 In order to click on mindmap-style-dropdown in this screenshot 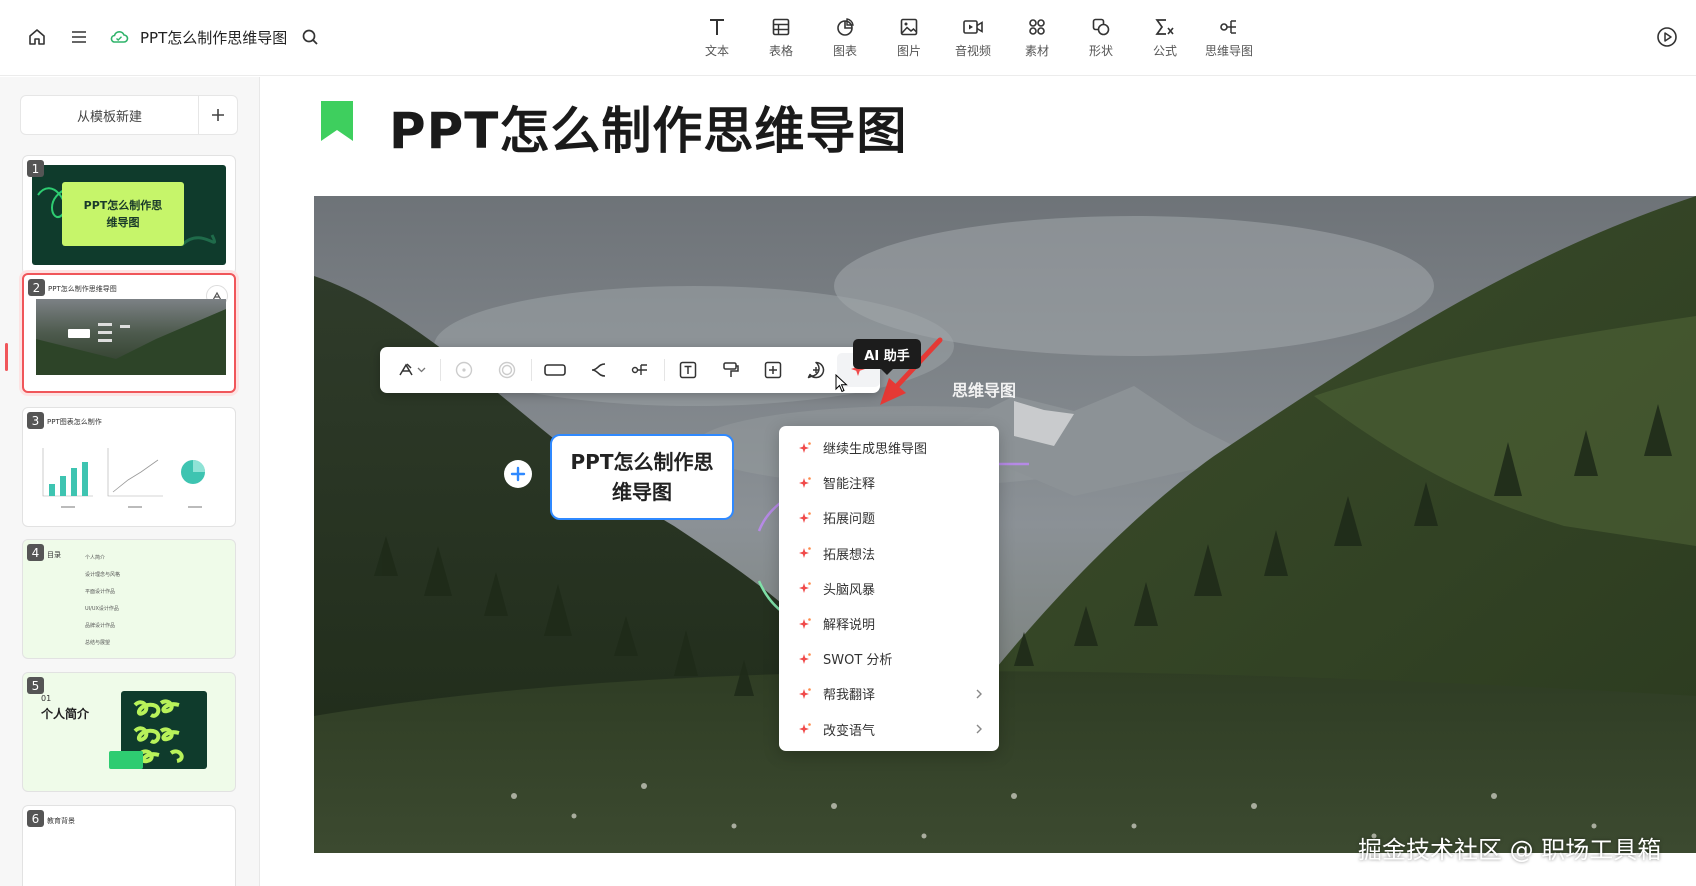, I will do `click(412, 370)`.